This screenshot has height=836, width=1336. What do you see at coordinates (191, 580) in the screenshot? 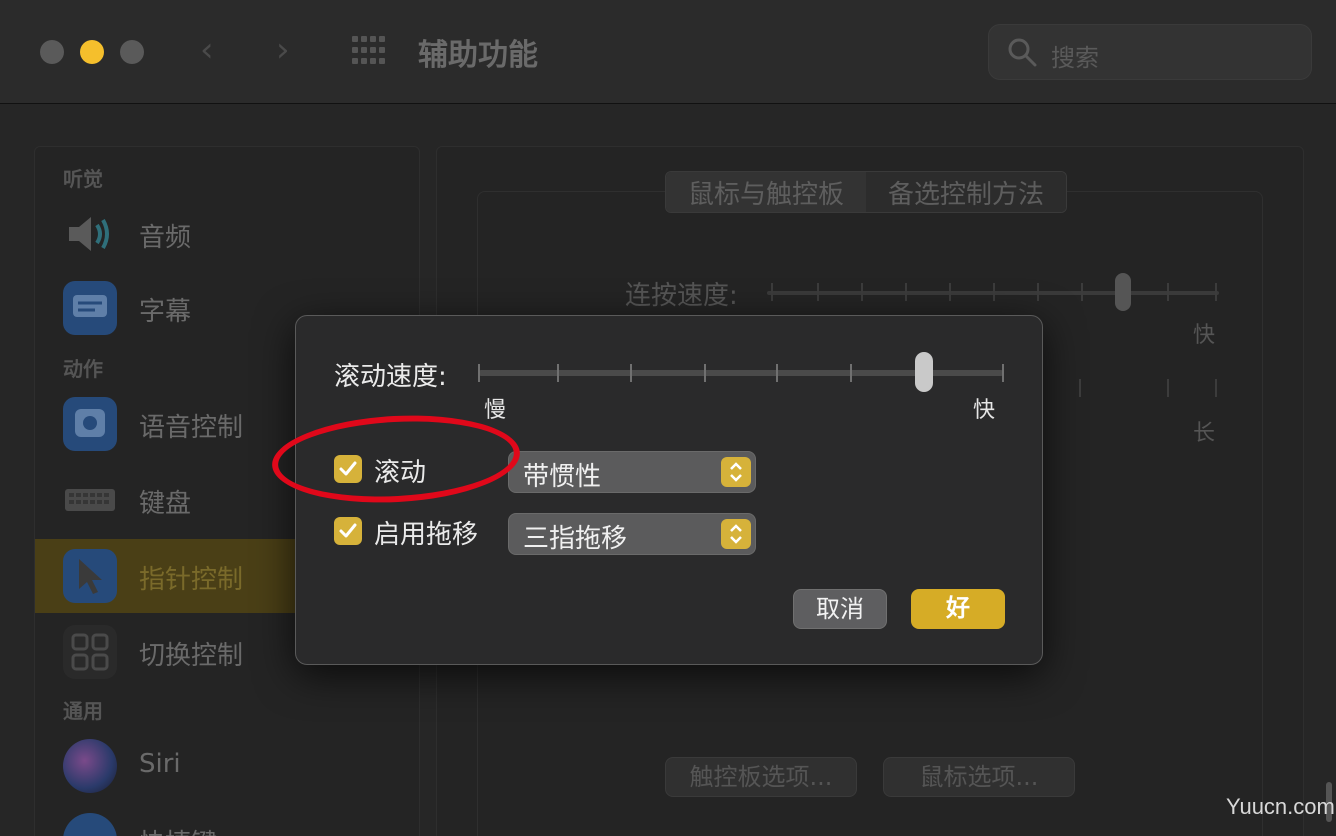
I see `sidebar-item-label: 指针控制` at bounding box center [191, 580].